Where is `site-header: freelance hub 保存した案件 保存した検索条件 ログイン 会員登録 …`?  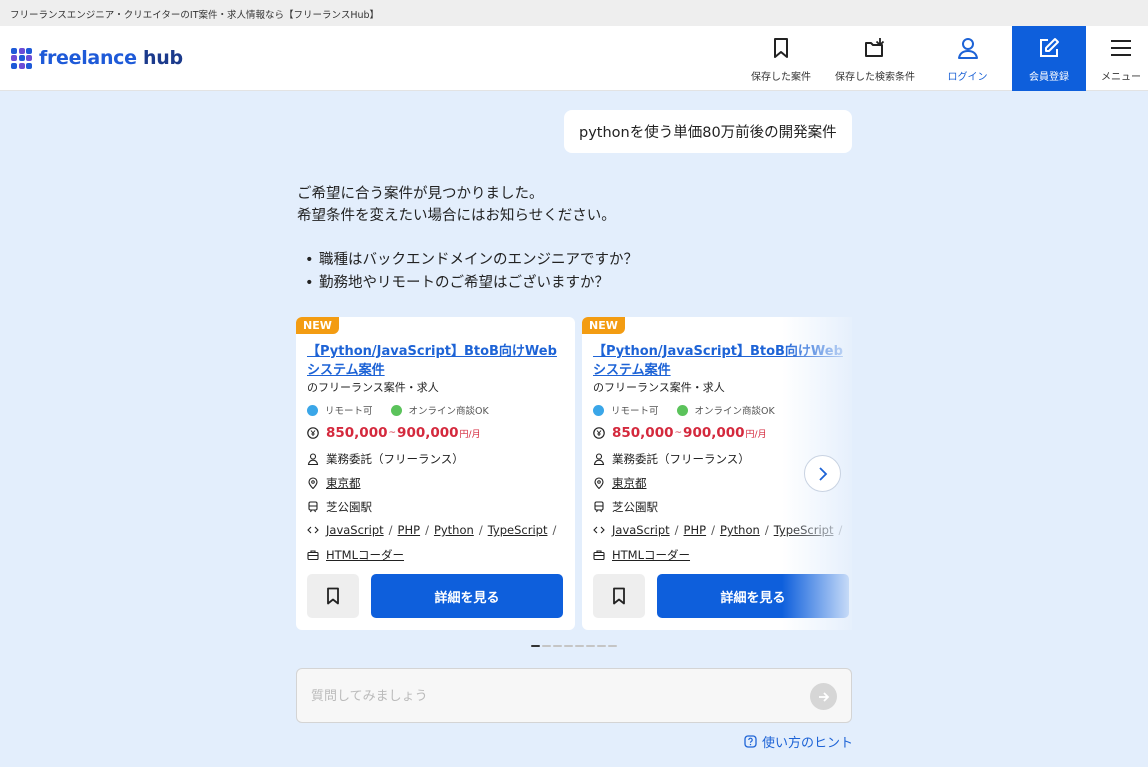
site-header: freelance hub 保存した案件 保存した検索条件 ログイン 会員登録 … is located at coordinates (574, 58).